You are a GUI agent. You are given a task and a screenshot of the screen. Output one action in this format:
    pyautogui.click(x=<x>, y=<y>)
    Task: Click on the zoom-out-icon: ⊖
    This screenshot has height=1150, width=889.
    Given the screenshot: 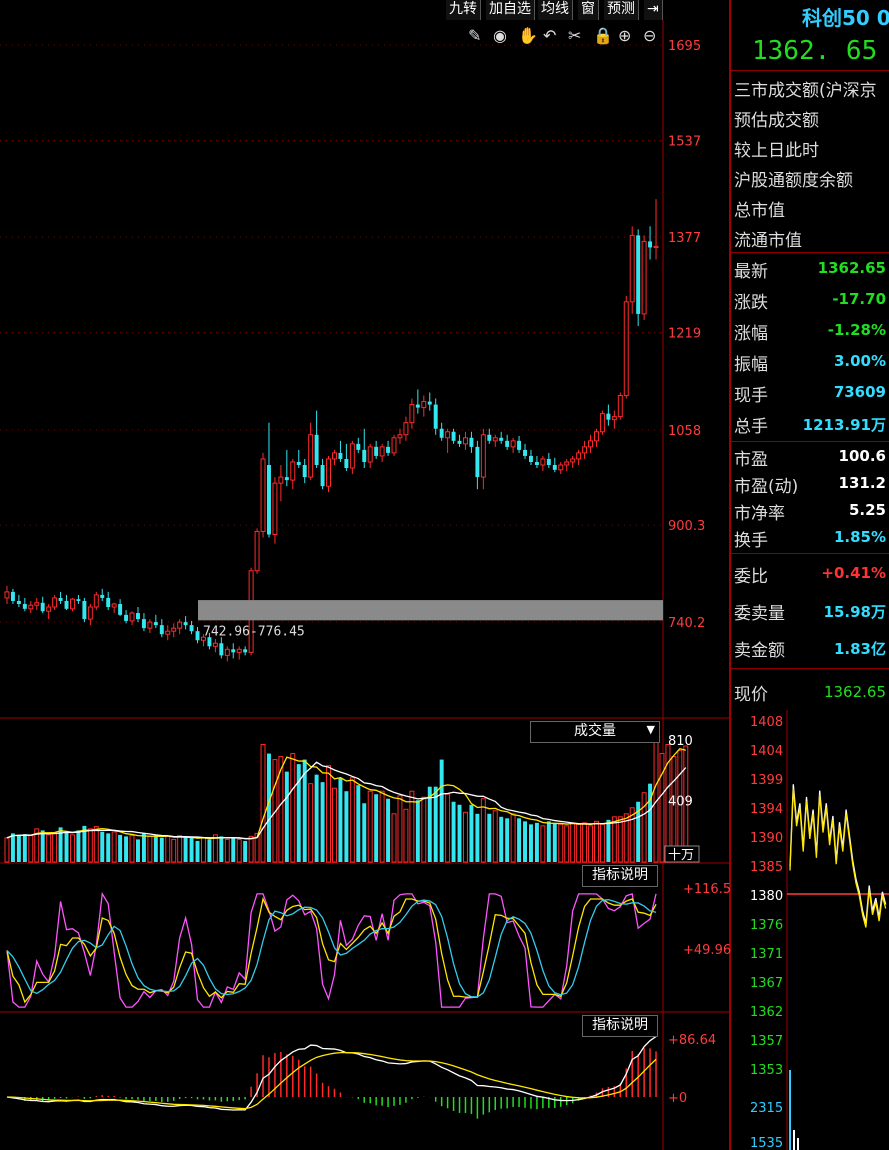 What is the action you would take?
    pyautogui.click(x=649, y=35)
    